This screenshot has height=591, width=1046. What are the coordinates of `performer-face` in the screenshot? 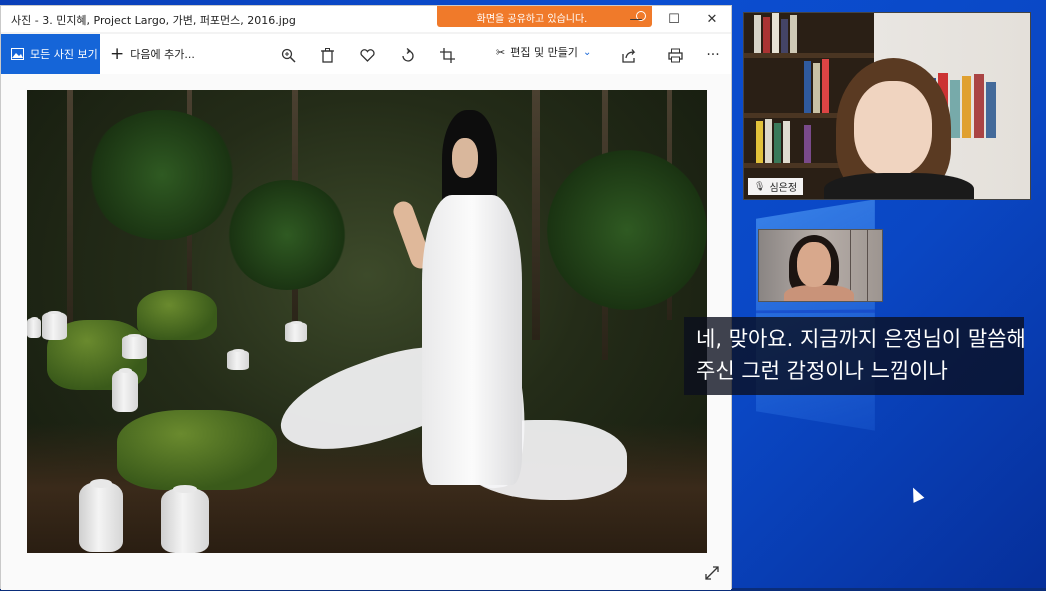 It's located at (465, 158).